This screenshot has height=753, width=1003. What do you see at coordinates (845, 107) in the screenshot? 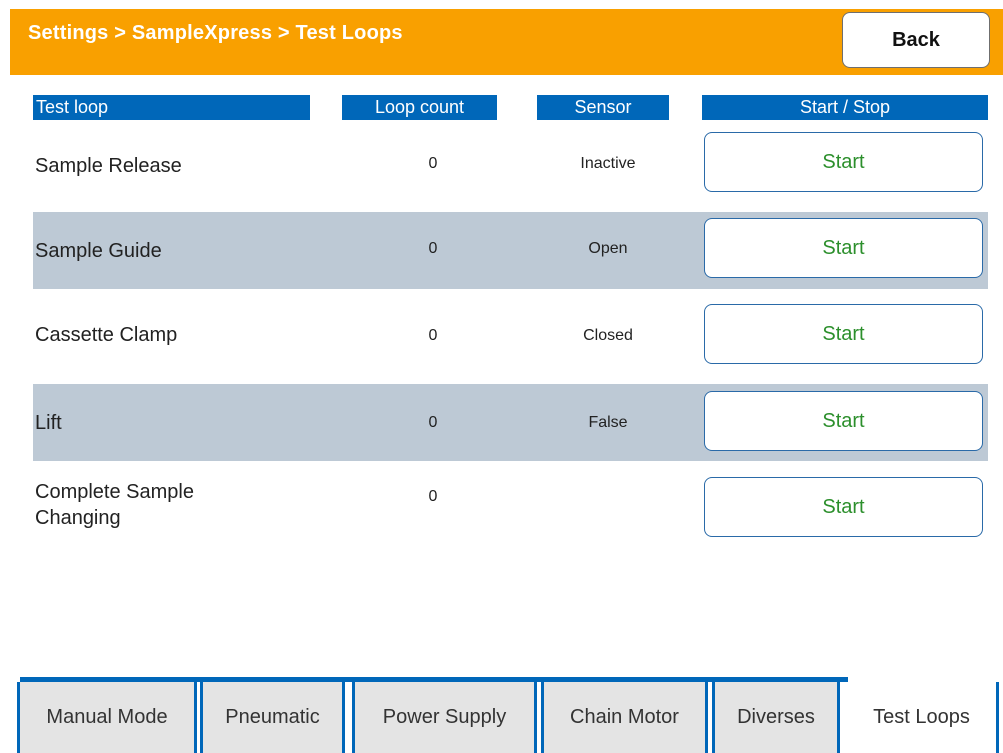
I see `column-header-start-stop: Start / Stop` at bounding box center [845, 107].